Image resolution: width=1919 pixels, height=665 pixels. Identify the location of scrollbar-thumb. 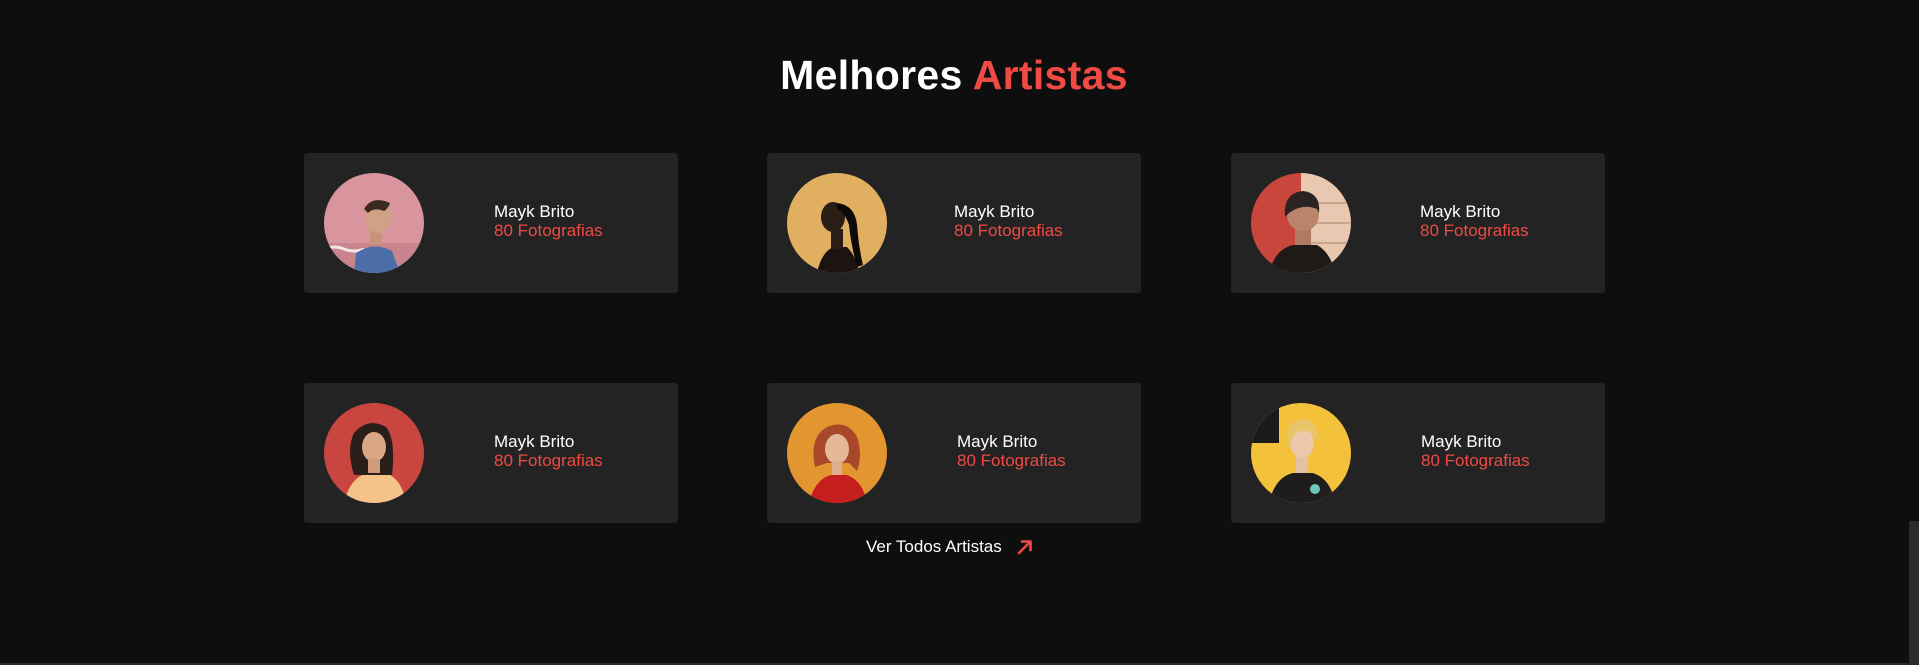
(1914, 593).